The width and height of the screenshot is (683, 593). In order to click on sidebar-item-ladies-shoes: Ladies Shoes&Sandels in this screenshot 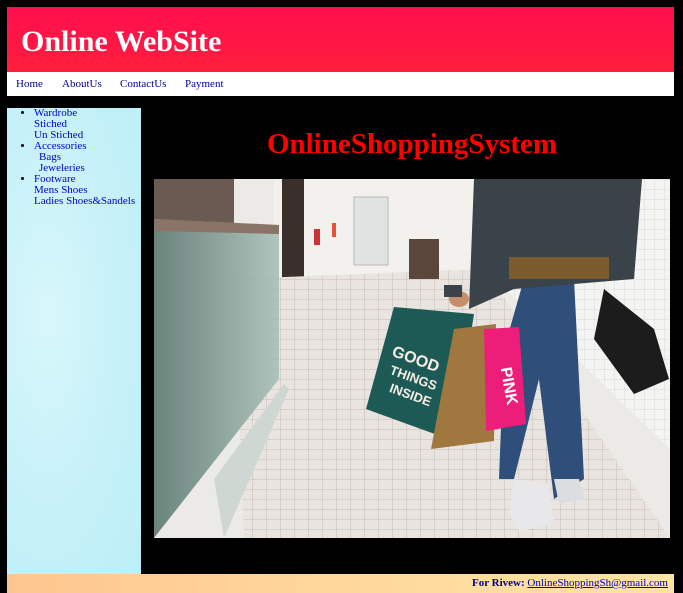, I will do `click(87, 201)`.